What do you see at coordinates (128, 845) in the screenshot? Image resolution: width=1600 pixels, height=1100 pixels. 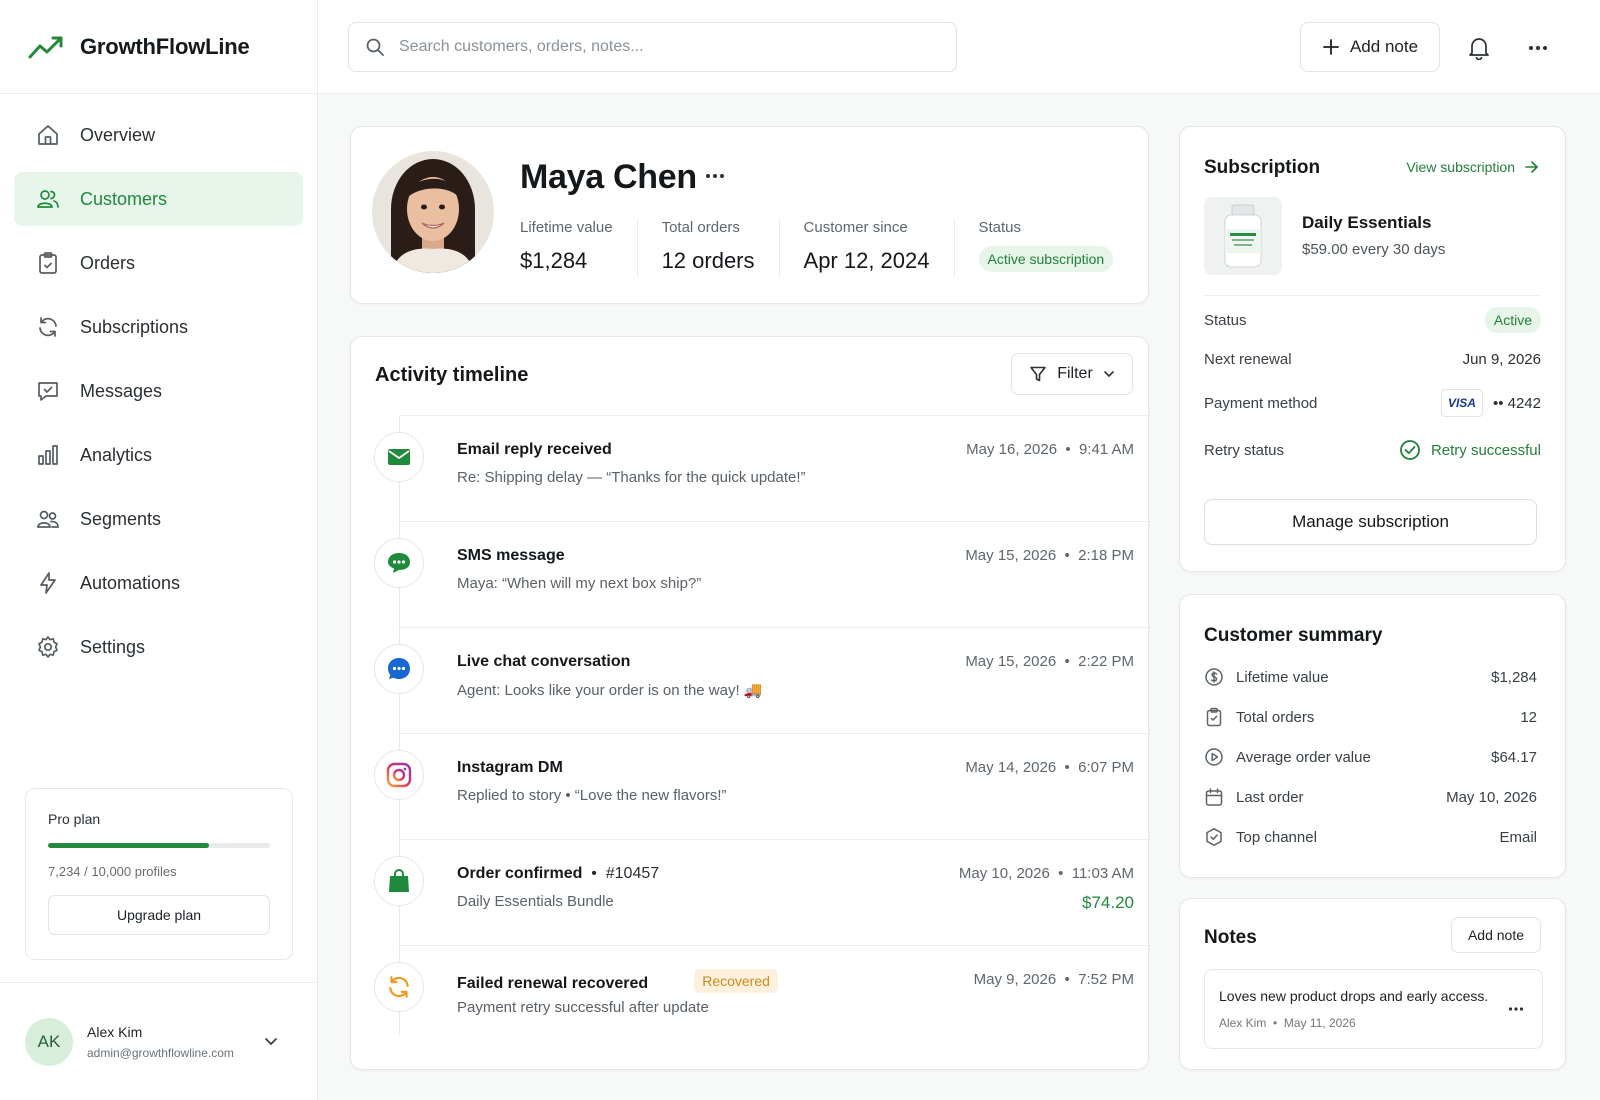 I see `plan-usage-fill` at bounding box center [128, 845].